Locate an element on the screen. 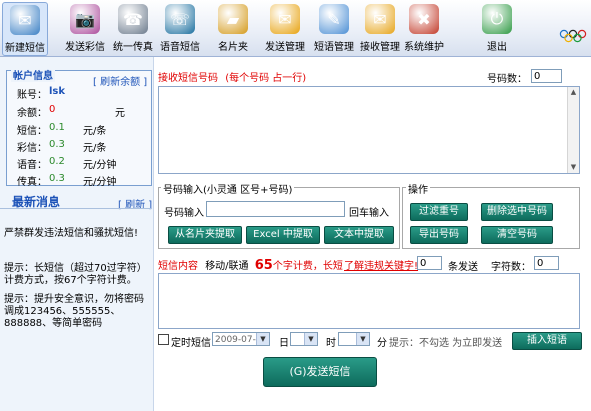 This screenshot has height=411, width=591. news-tip-billing: 提示：长短信（超过70过字符）计费方式，按67个字符计费。 is located at coordinates (75, 274).